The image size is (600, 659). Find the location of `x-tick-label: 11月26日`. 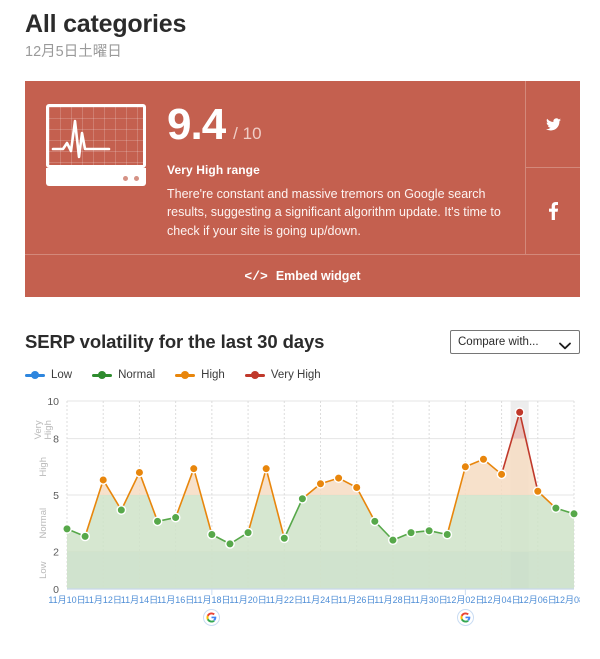

x-tick-label: 11月26日 is located at coordinates (356, 600).